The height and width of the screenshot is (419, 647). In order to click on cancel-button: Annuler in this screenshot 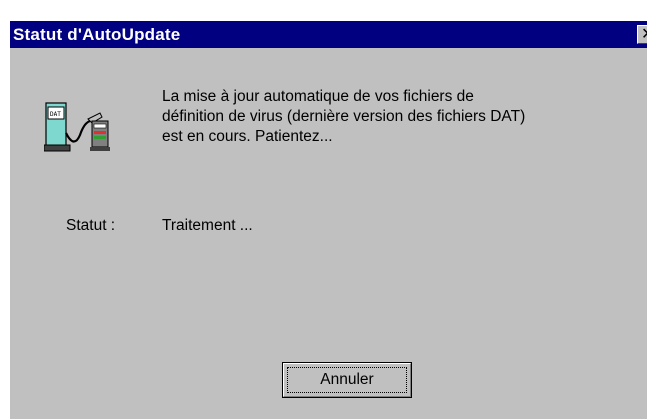, I will do `click(347, 380)`.